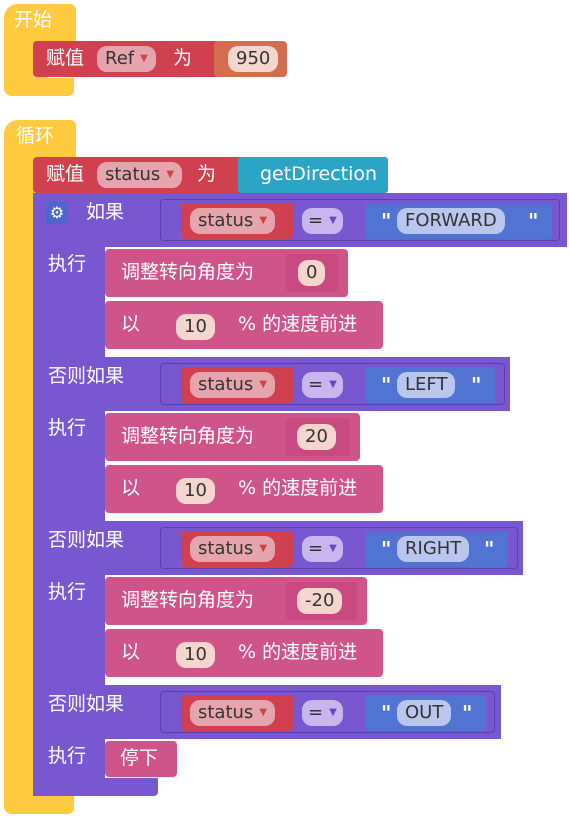 Image resolution: width=569 pixels, height=819 pixels. What do you see at coordinates (316, 437) in the screenshot?
I see `angle-value: 20` at bounding box center [316, 437].